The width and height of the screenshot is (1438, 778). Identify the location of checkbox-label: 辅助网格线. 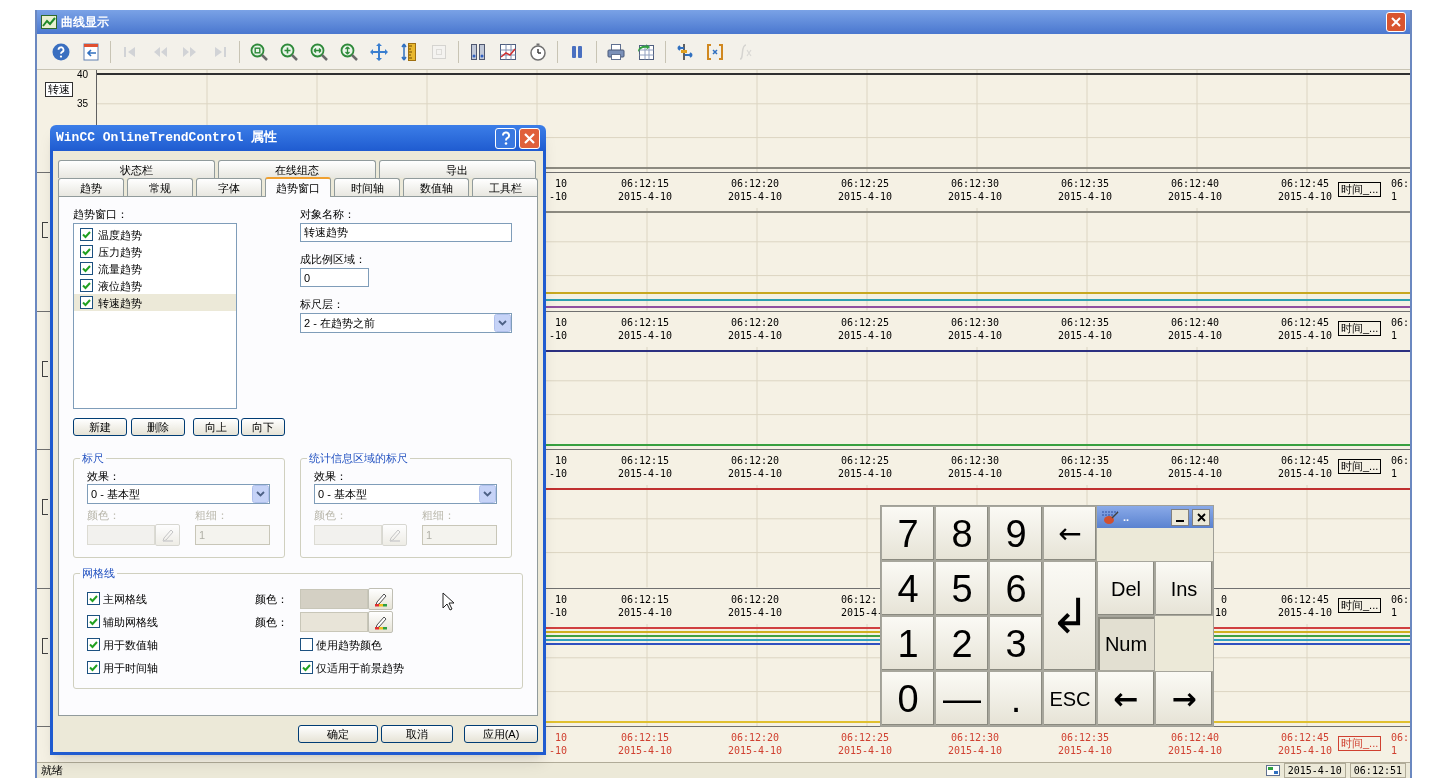
(130, 621).